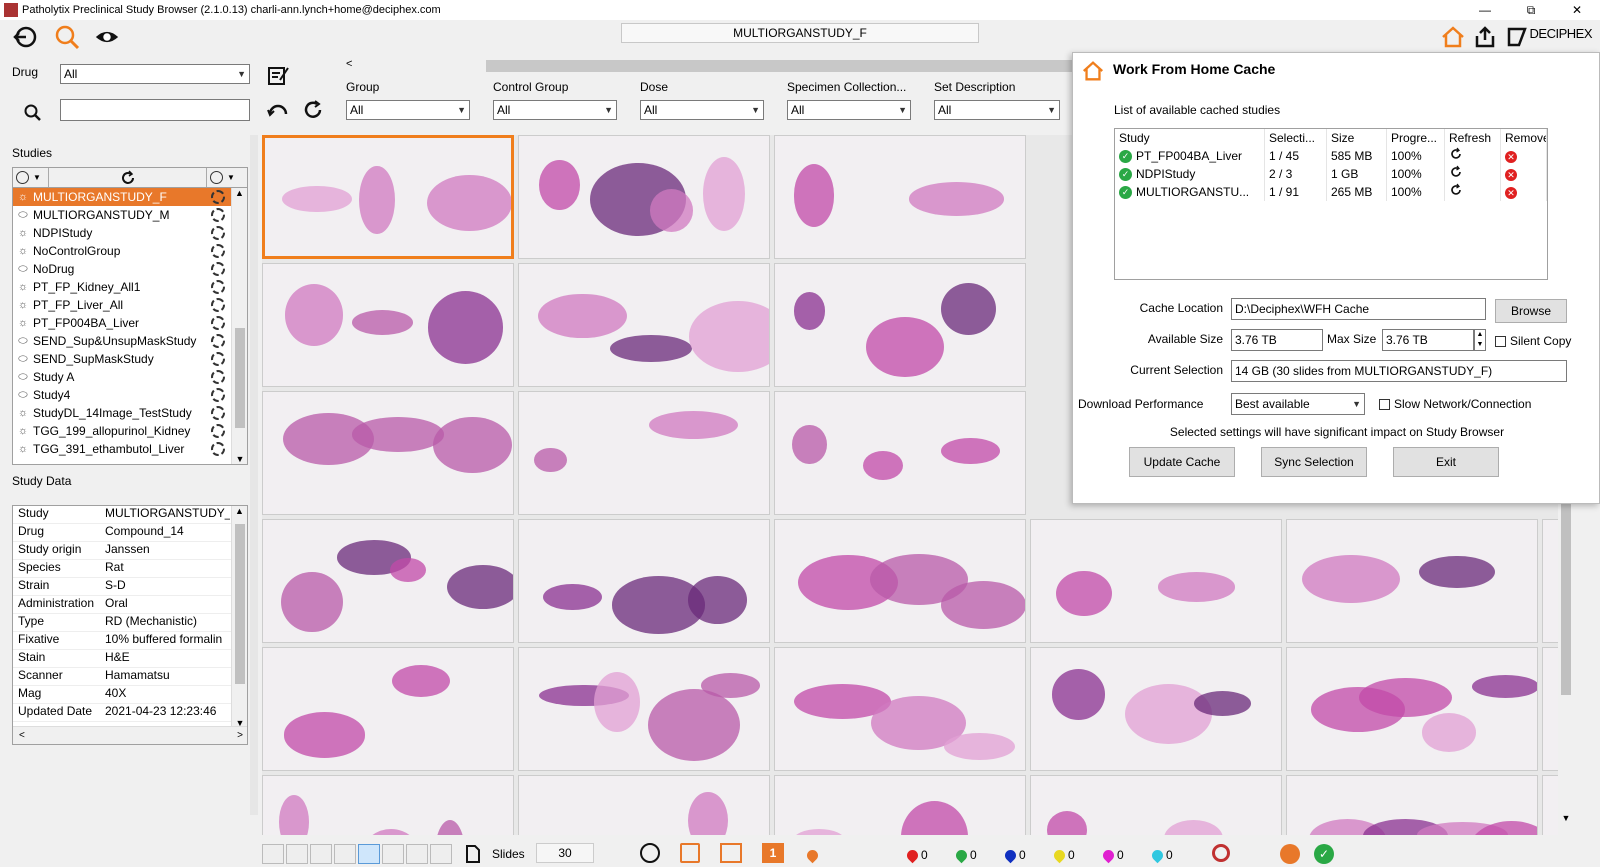 The height and width of the screenshot is (867, 1600). I want to click on refresh-icon, so click(313, 110).